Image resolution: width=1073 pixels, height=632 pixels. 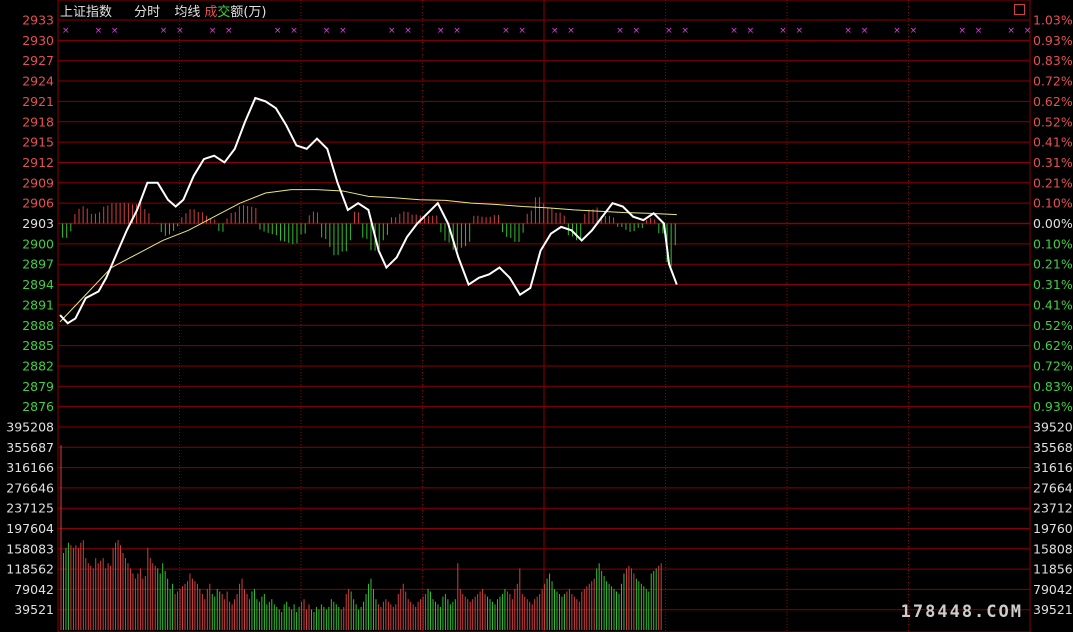 What do you see at coordinates (1053, 508) in the screenshot?
I see `volume-tick-label-right: 237125` at bounding box center [1053, 508].